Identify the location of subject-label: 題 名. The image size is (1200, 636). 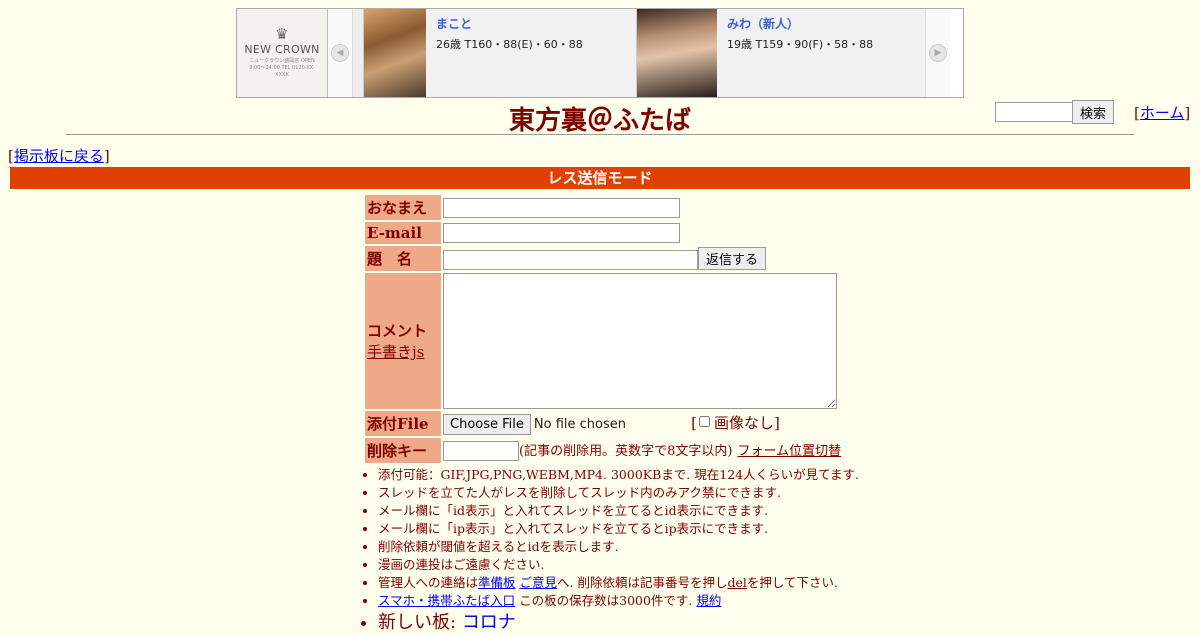
(403, 258).